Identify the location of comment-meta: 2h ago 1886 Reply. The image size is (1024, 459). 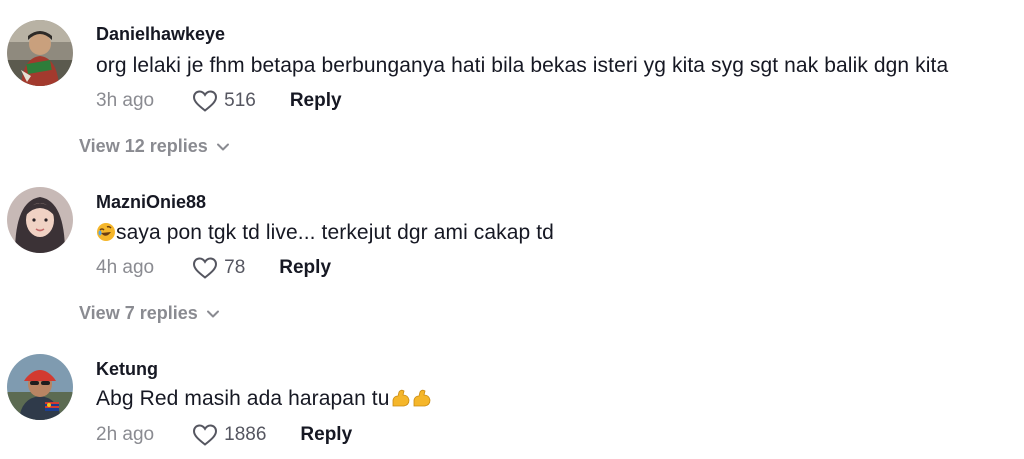
(224, 435).